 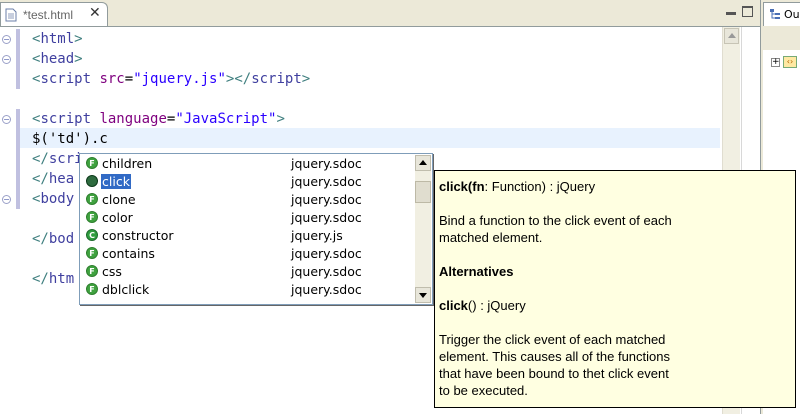 I want to click on doc-alternative-signature: click() : jQuery, so click(x=482, y=305).